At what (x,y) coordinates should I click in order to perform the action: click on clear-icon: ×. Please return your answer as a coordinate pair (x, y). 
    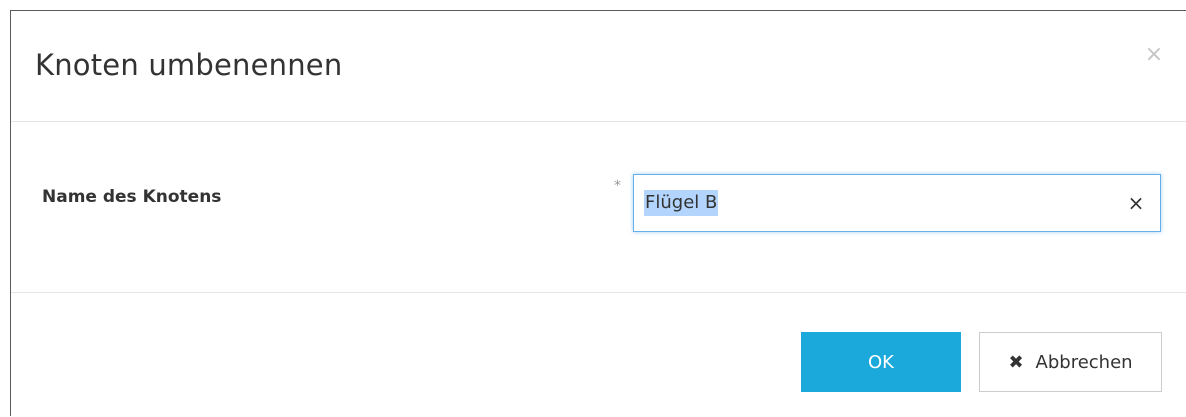
    Looking at the image, I should click on (1136, 203).